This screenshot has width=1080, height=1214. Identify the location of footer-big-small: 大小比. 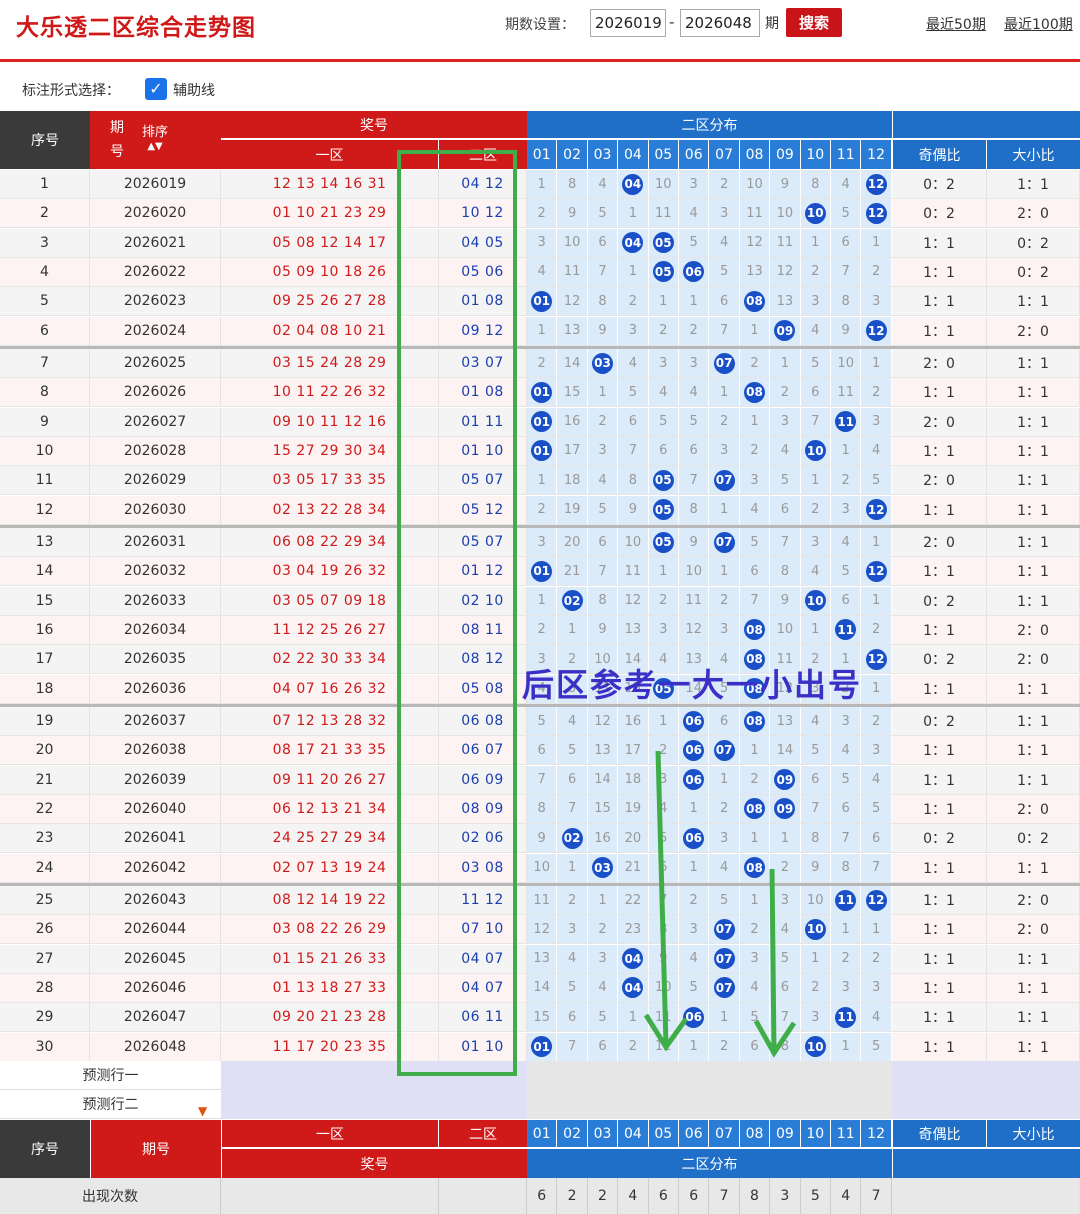
(1033, 1134).